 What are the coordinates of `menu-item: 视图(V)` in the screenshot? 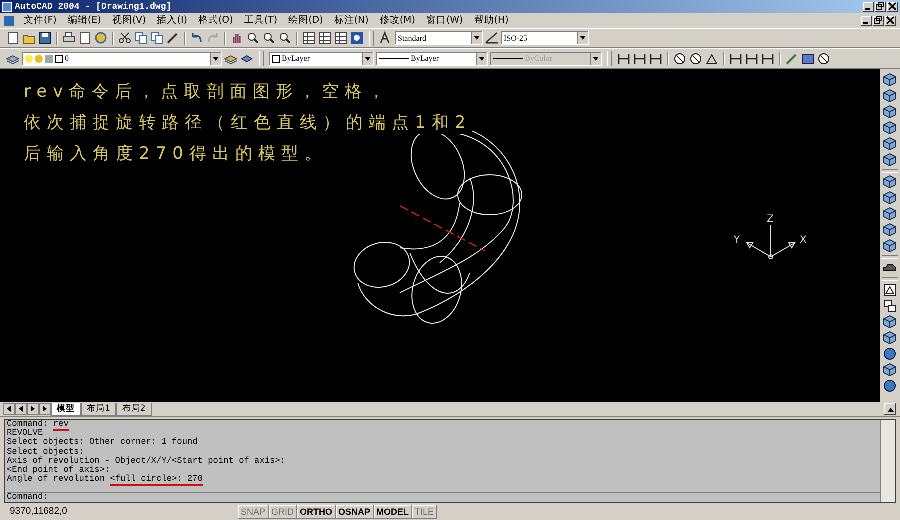 It's located at (129, 20).